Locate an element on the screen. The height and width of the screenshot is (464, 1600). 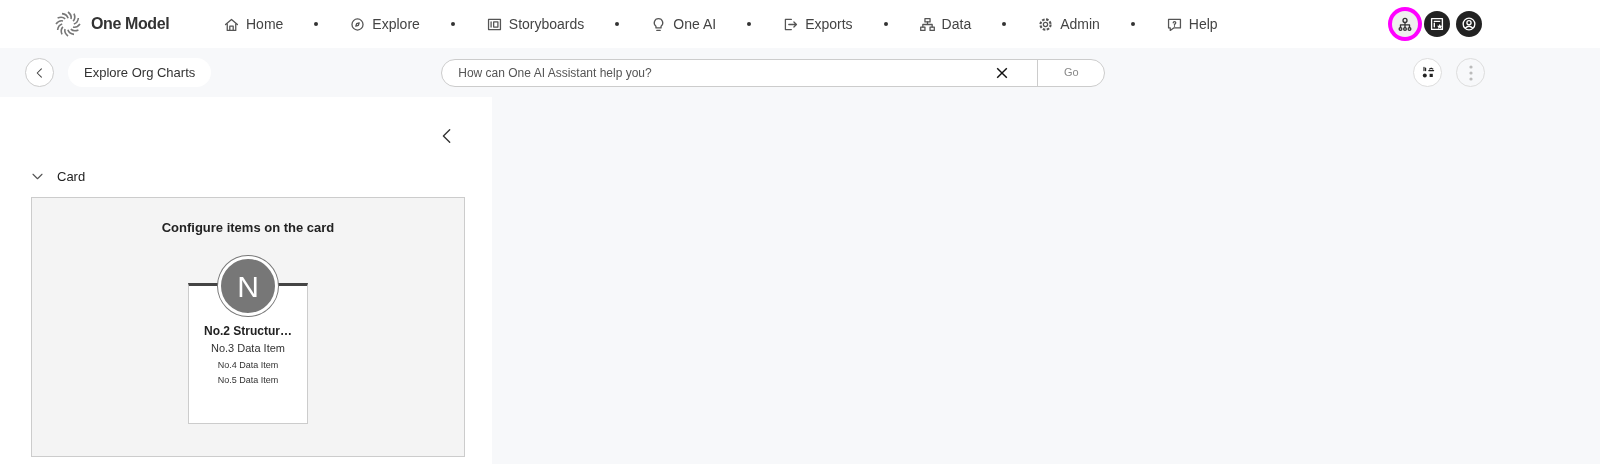
logo-icon is located at coordinates (68, 24).